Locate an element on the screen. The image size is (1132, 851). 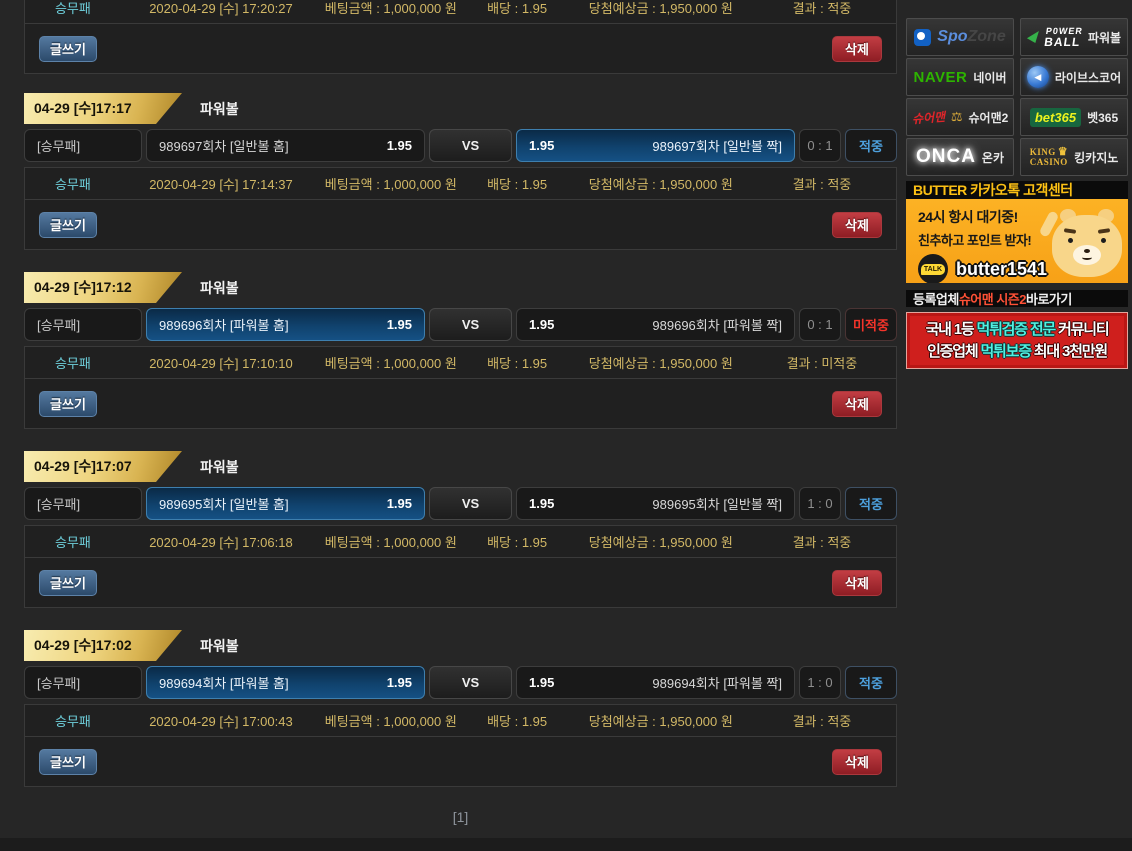
banner-spozone: Spo Zone is located at coordinates (960, 37).